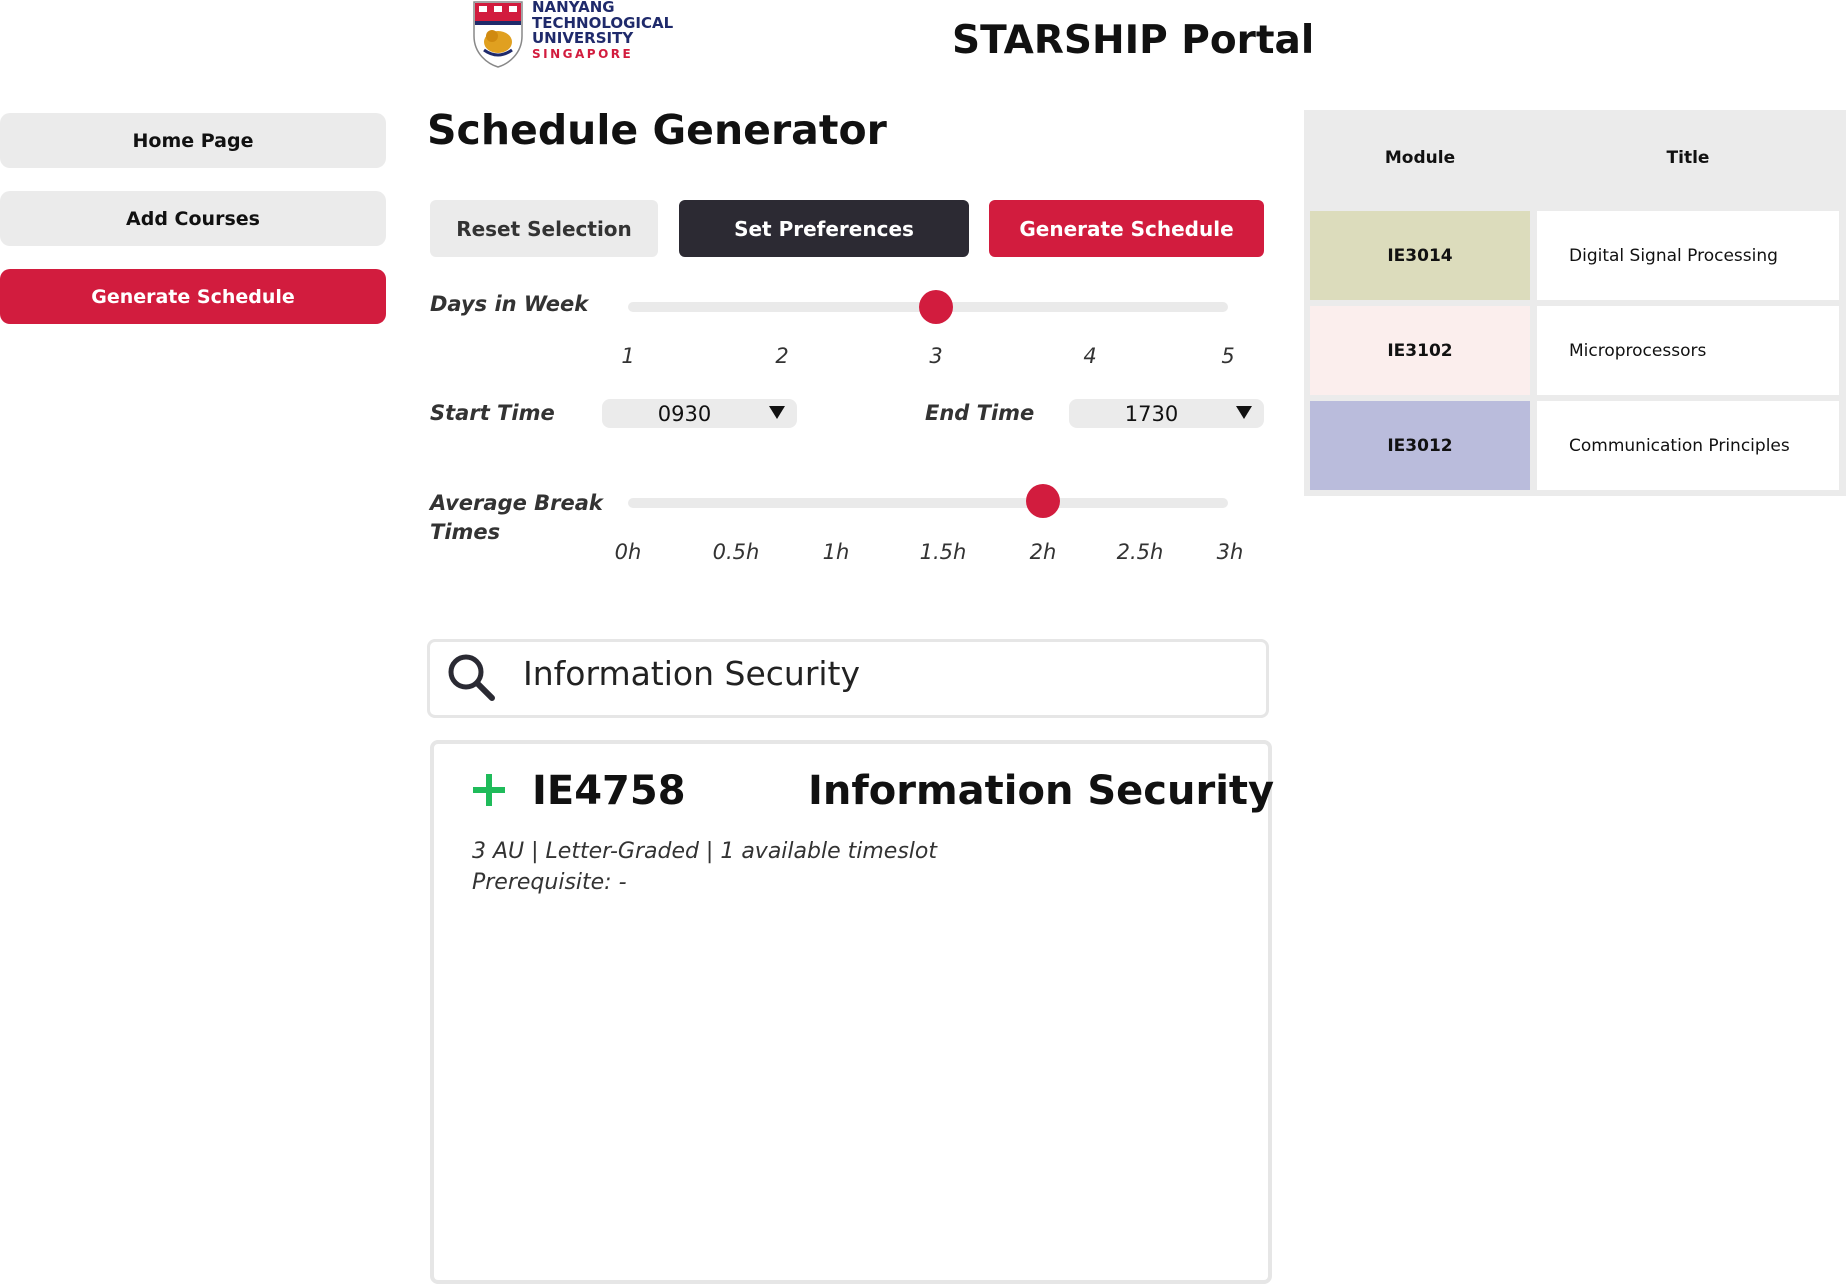  I want to click on table-row-module: IE3012, so click(1420, 445).